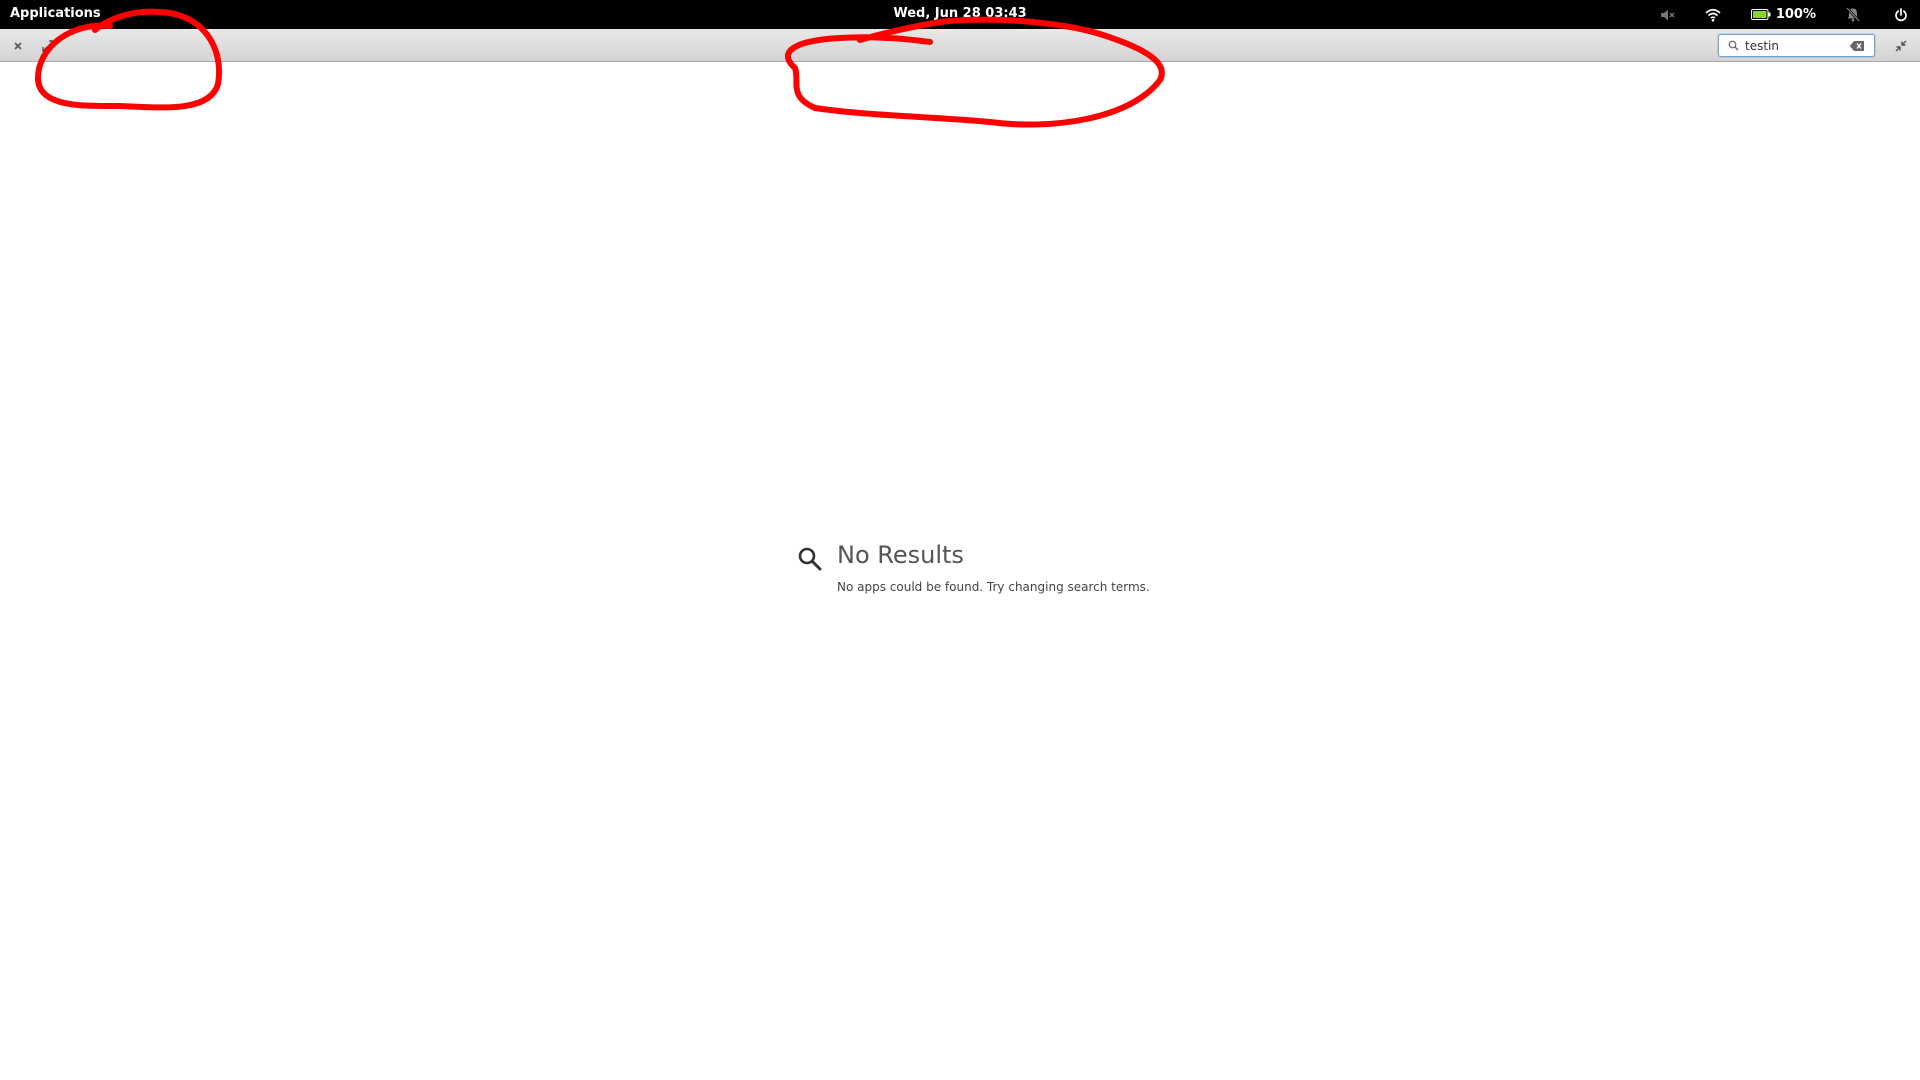  Describe the element at coordinates (1795, 14) in the screenshot. I see `battery-percent: 100%` at that location.